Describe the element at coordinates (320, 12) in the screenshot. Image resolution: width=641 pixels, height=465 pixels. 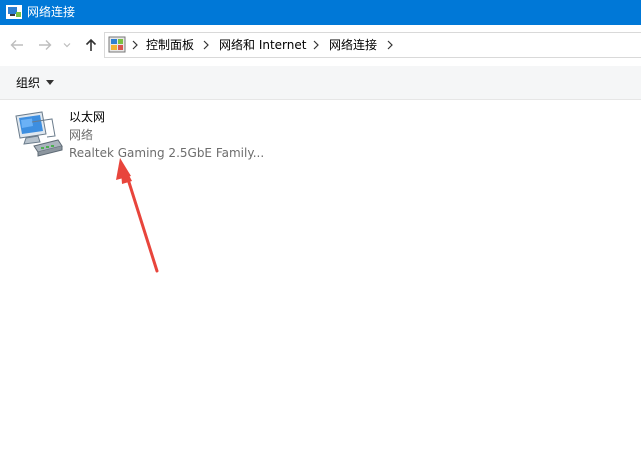
I see `title-bar: 网络连接` at that location.